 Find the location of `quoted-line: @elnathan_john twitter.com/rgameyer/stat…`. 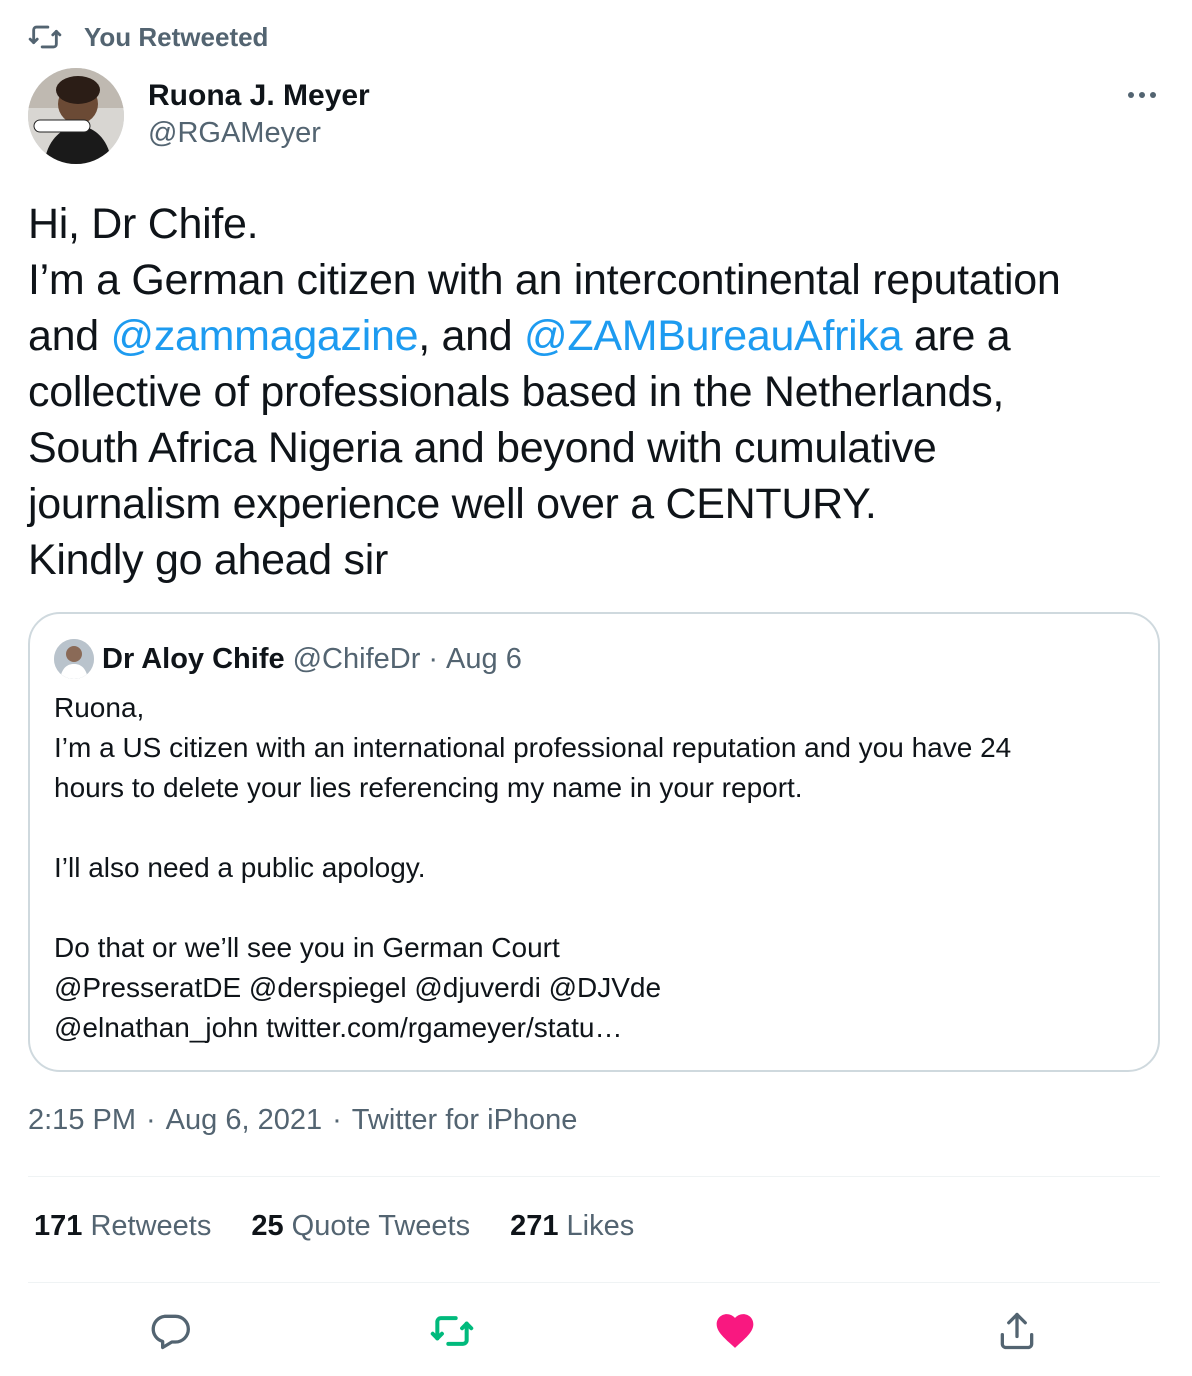

quoted-line: @elnathan_john twitter.com/rgameyer/stat… is located at coordinates (338, 1027).